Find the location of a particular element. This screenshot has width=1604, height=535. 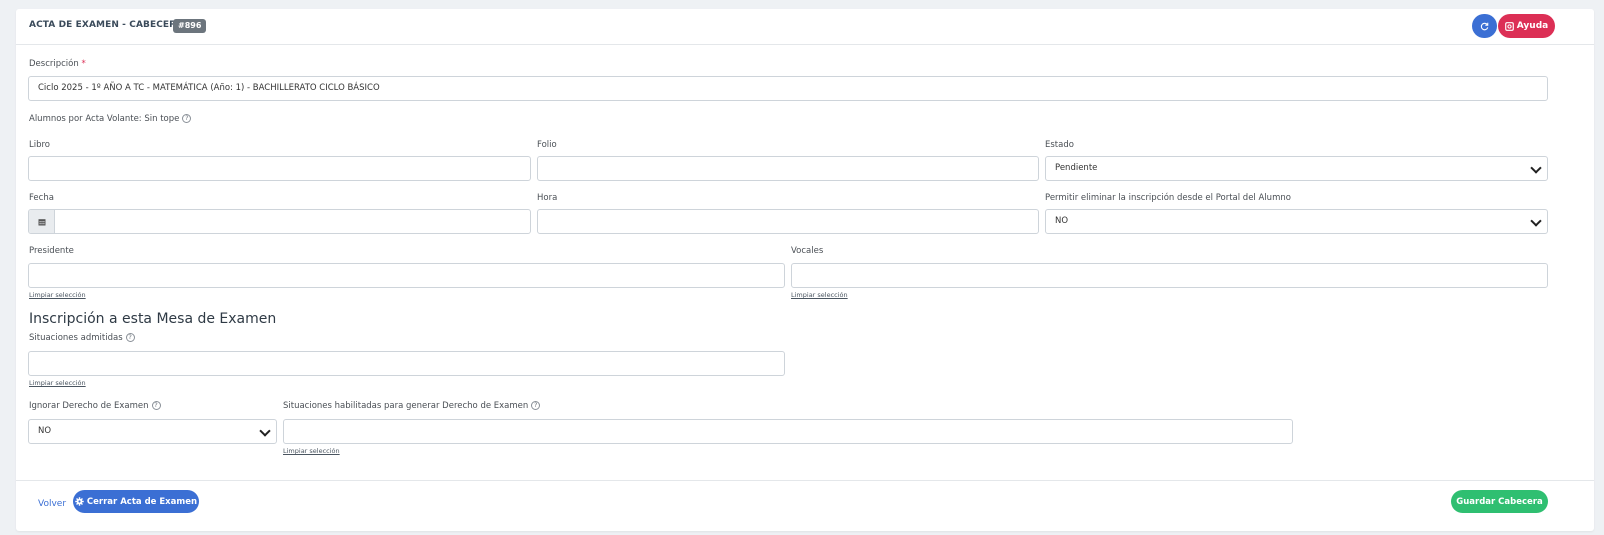

back-link: Volver is located at coordinates (52, 504).